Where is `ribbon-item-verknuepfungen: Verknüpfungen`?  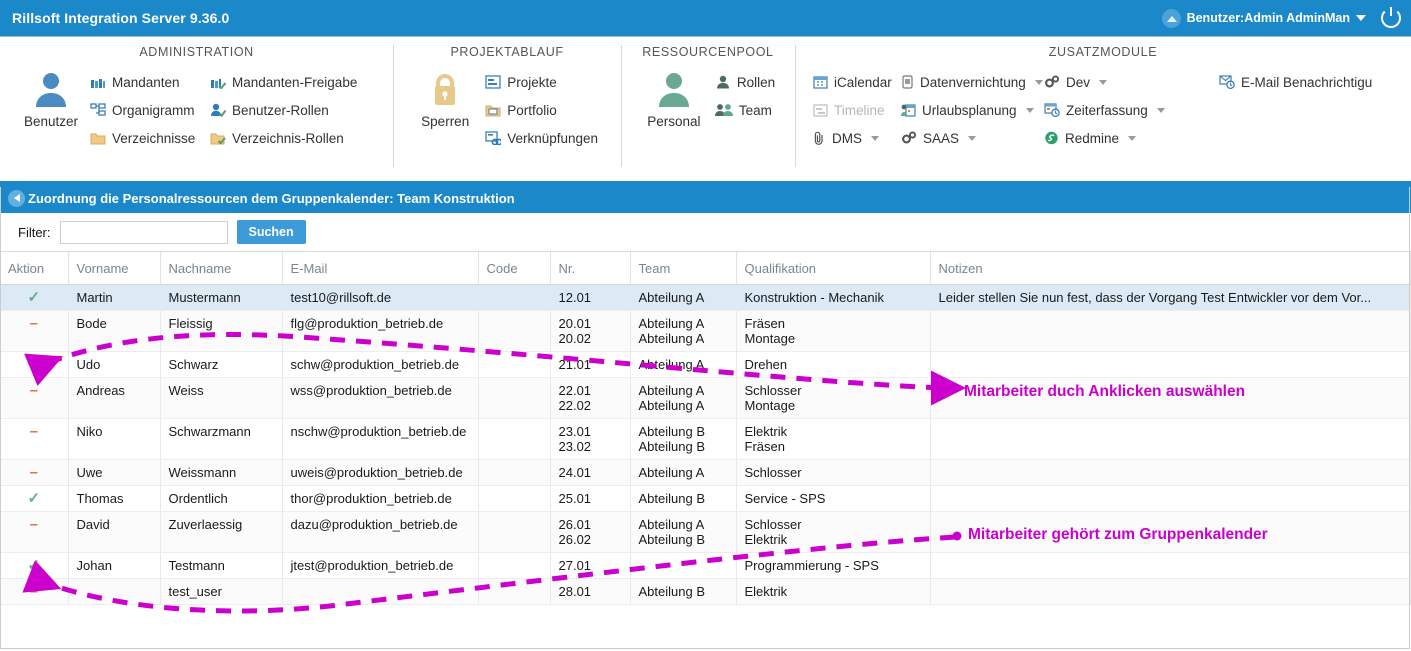 ribbon-item-verknuepfungen: Verknüpfungen is located at coordinates (541, 138).